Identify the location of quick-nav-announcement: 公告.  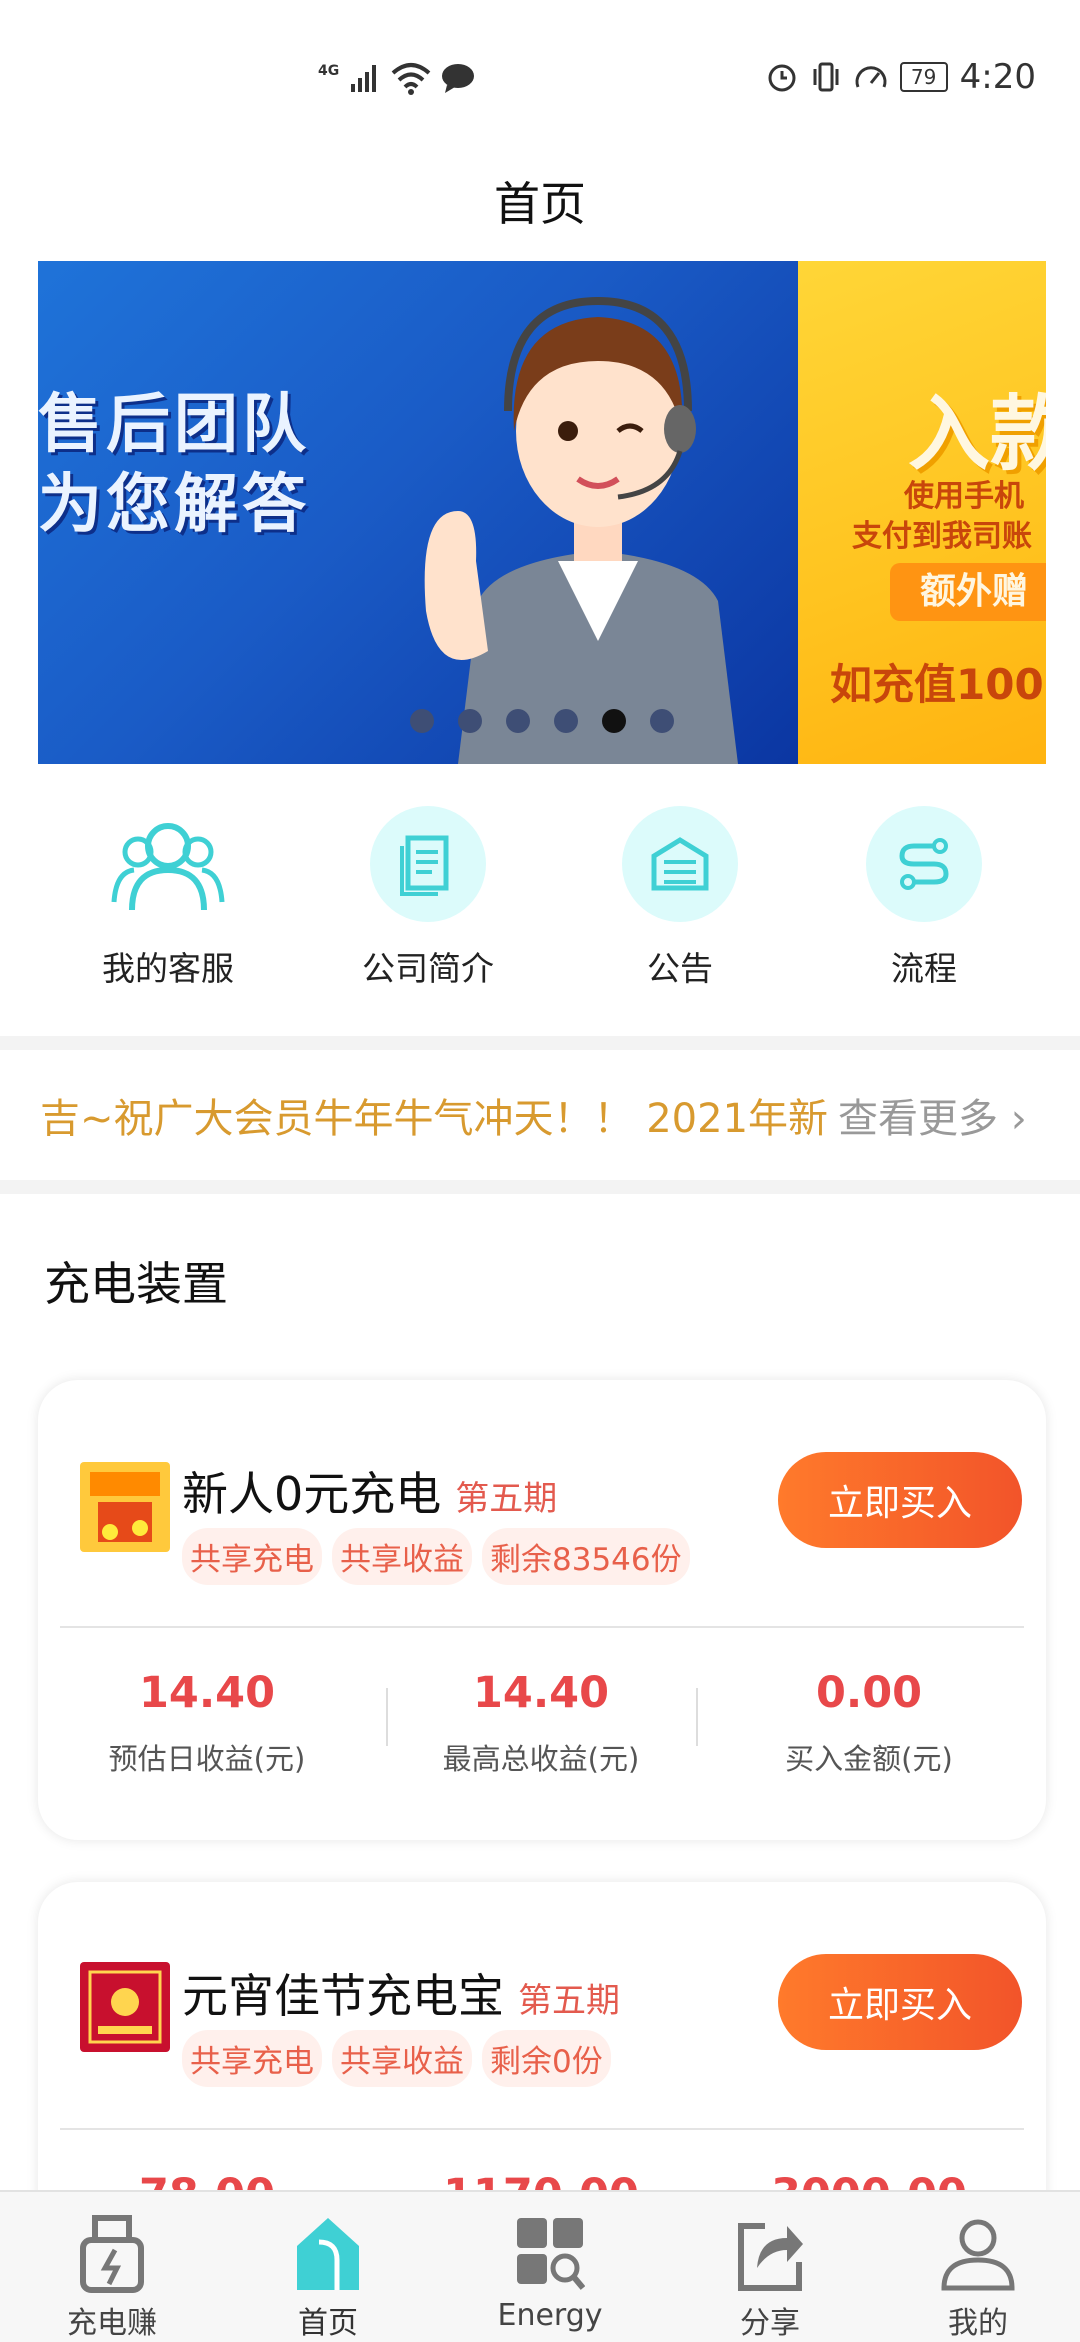
(680, 898).